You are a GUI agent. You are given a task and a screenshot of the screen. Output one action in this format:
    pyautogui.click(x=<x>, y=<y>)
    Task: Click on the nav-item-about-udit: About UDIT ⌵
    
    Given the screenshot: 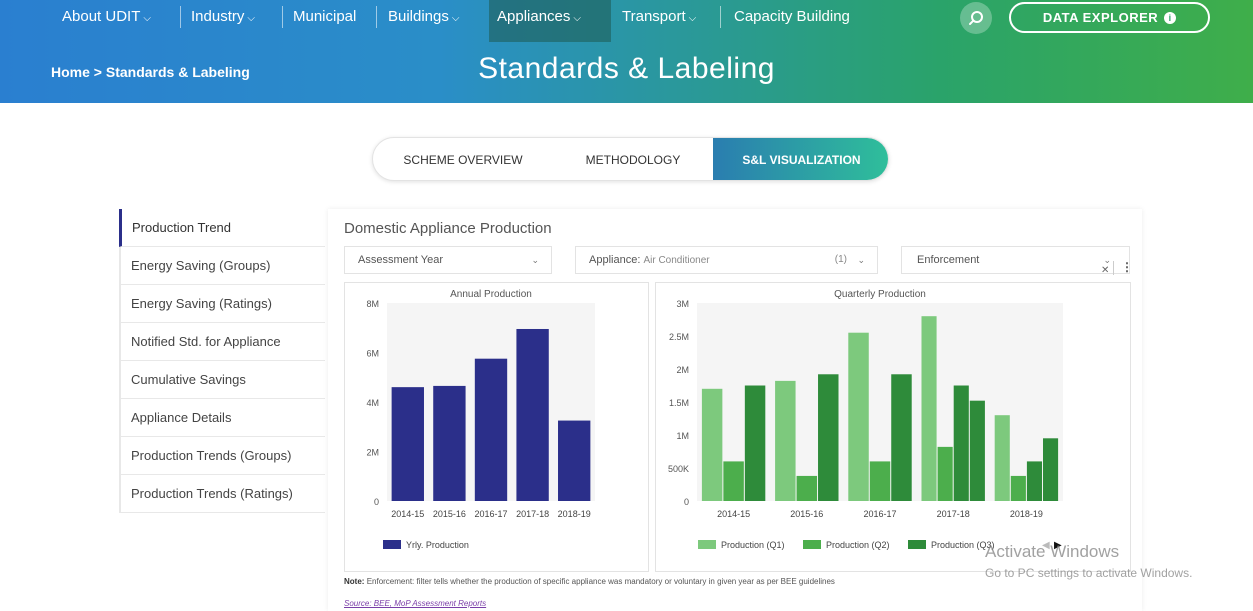 What is the action you would take?
    pyautogui.click(x=106, y=19)
    